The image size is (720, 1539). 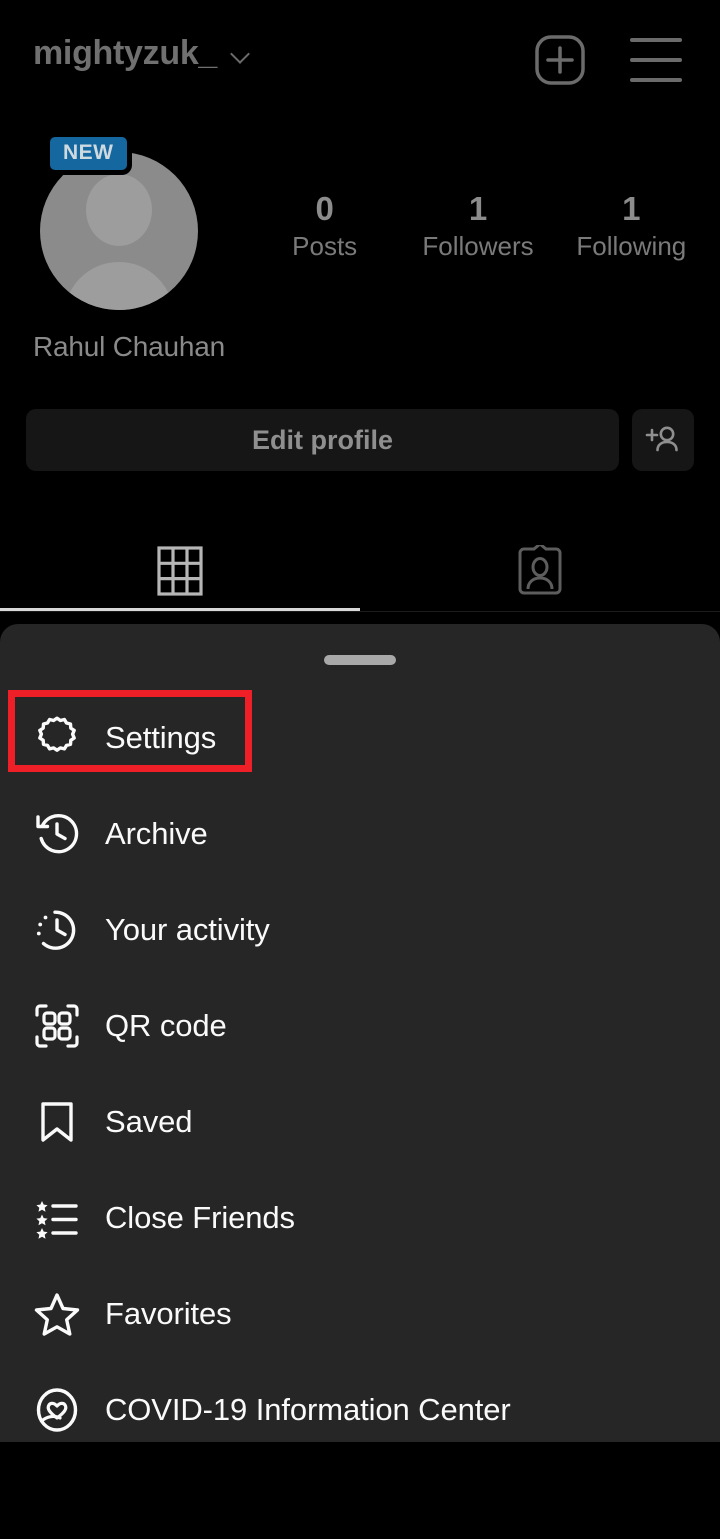 I want to click on tagged-person-icon, so click(x=540, y=570).